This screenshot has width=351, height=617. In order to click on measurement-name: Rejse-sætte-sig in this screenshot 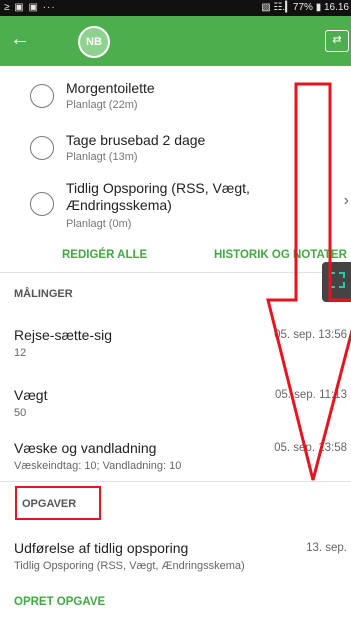, I will do `click(63, 335)`.